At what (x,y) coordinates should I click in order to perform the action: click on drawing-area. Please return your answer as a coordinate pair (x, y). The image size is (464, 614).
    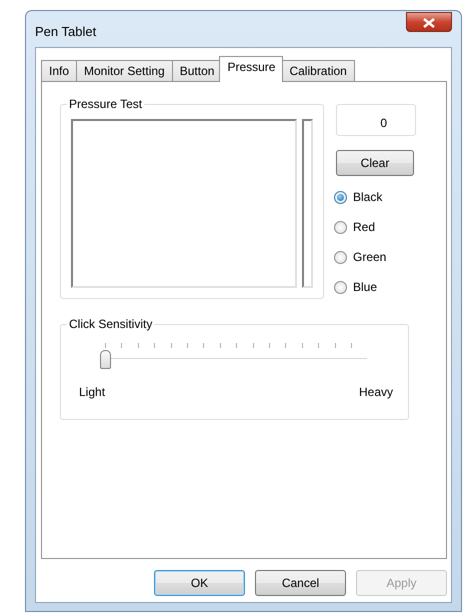
    Looking at the image, I should click on (184, 203).